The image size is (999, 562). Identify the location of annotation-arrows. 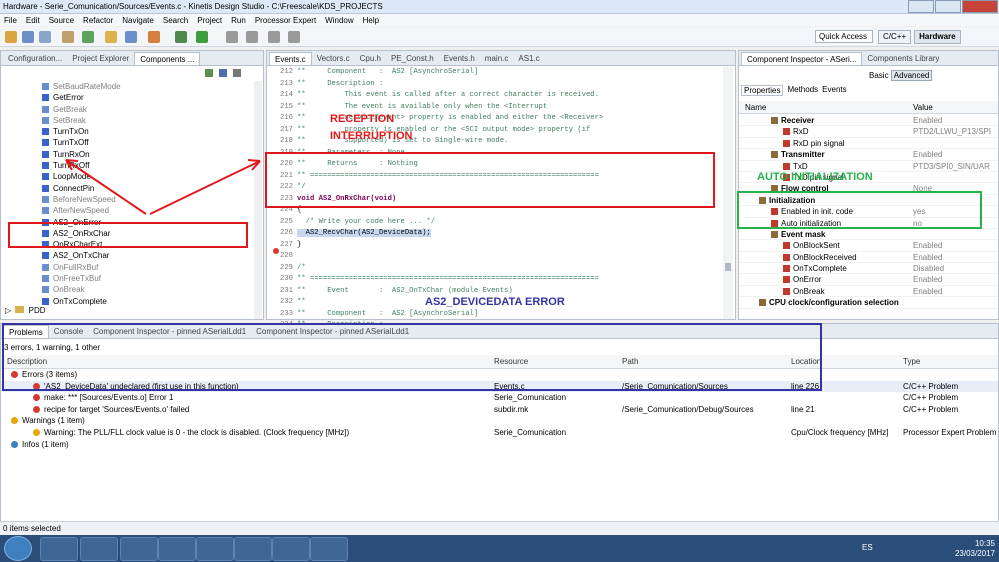
(163, 187).